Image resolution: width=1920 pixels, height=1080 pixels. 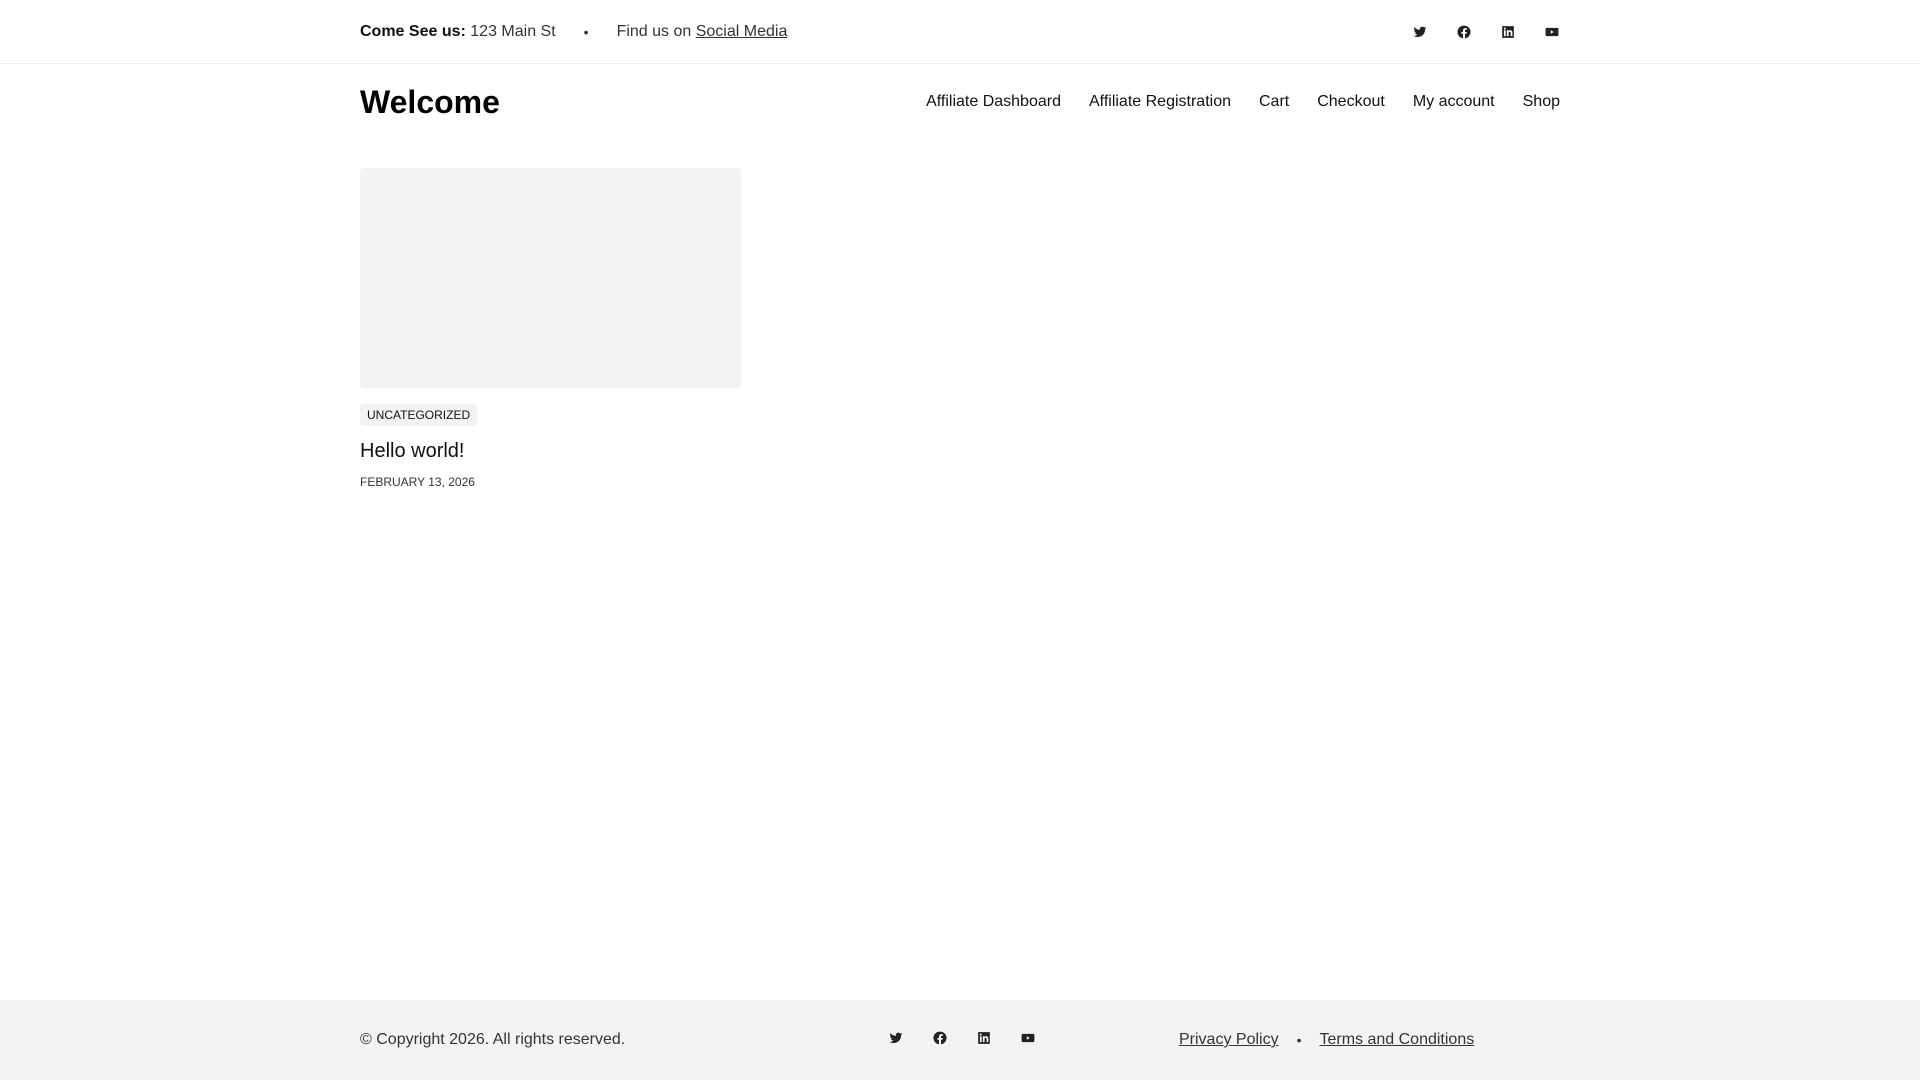 What do you see at coordinates (430, 102) in the screenshot?
I see `site-title: Welcome` at bounding box center [430, 102].